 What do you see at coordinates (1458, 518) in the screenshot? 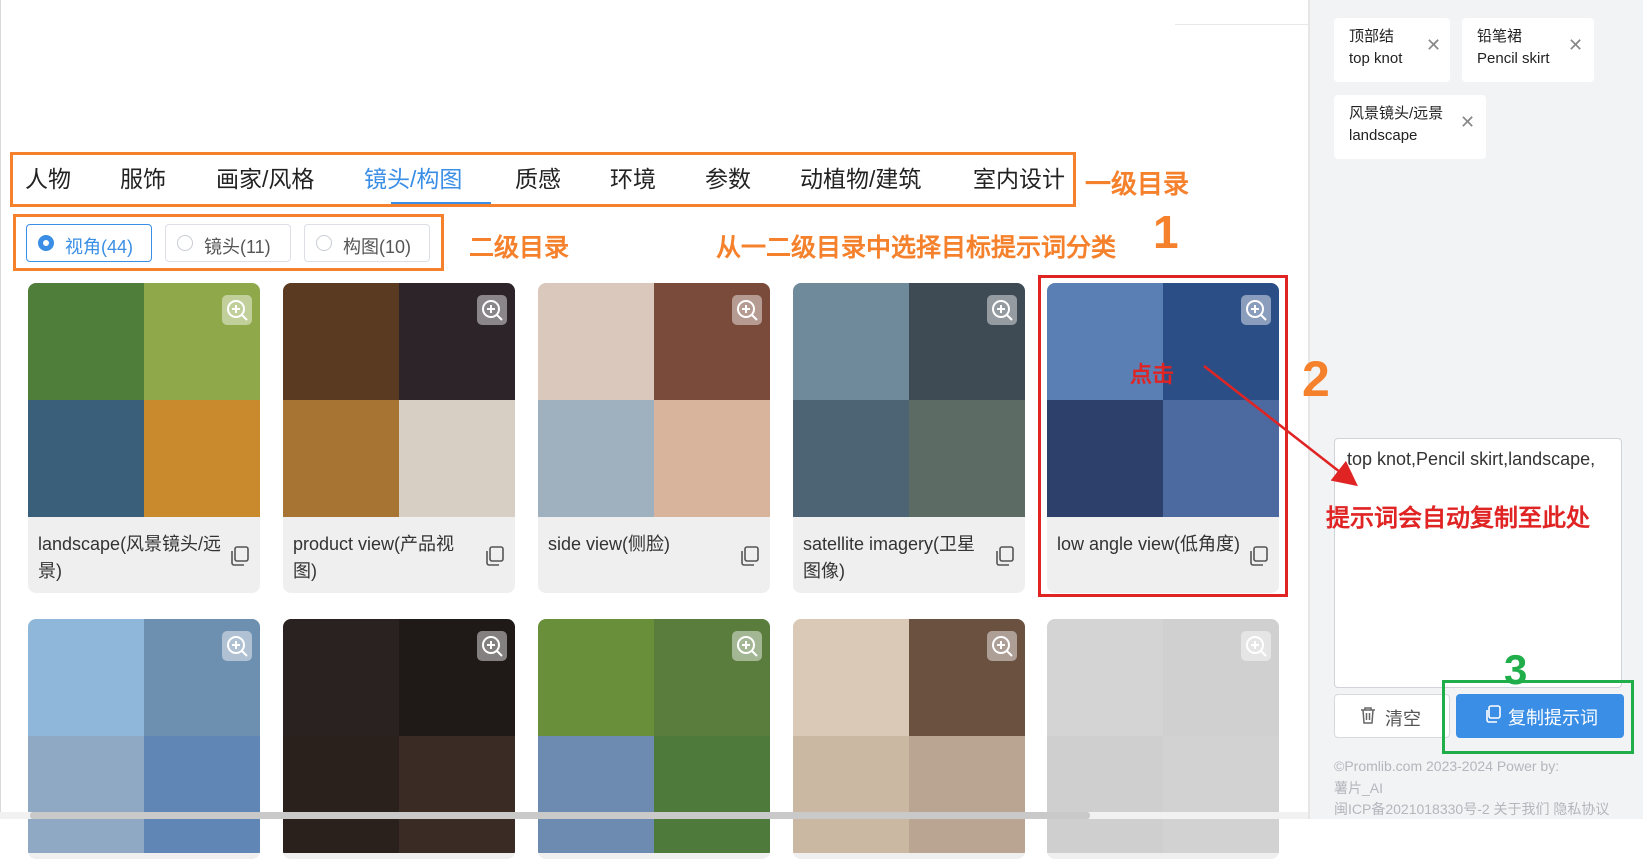
I see `annotation-auto-copy: 提示词会自动复制至此处` at bounding box center [1458, 518].